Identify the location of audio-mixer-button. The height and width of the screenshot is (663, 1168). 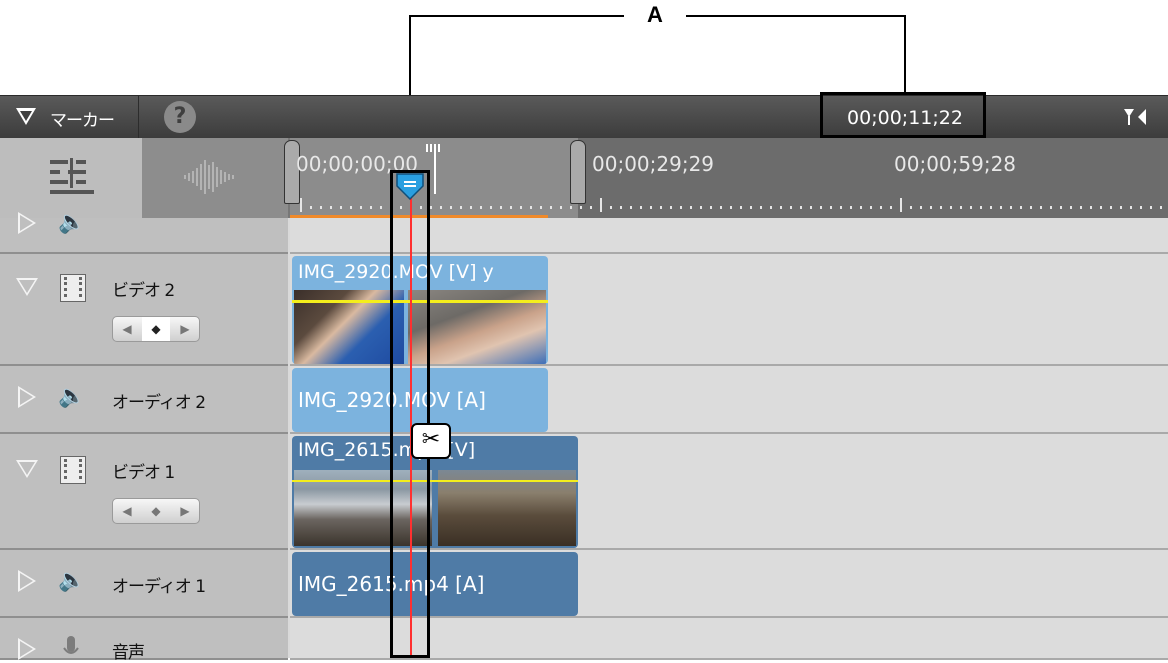
(215, 178).